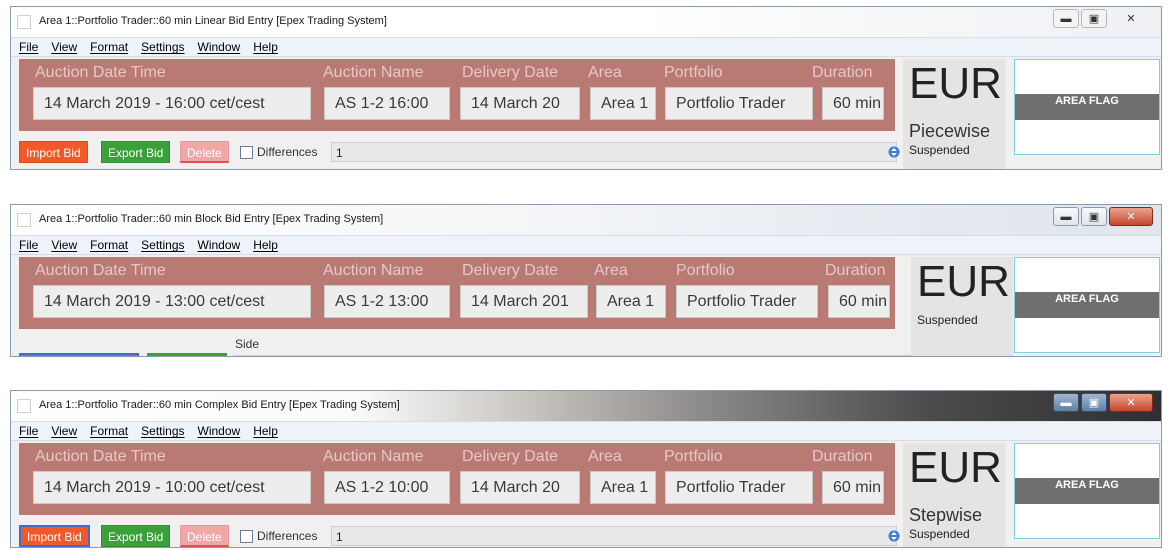 The image size is (1168, 550). I want to click on side-label: Side, so click(247, 344).